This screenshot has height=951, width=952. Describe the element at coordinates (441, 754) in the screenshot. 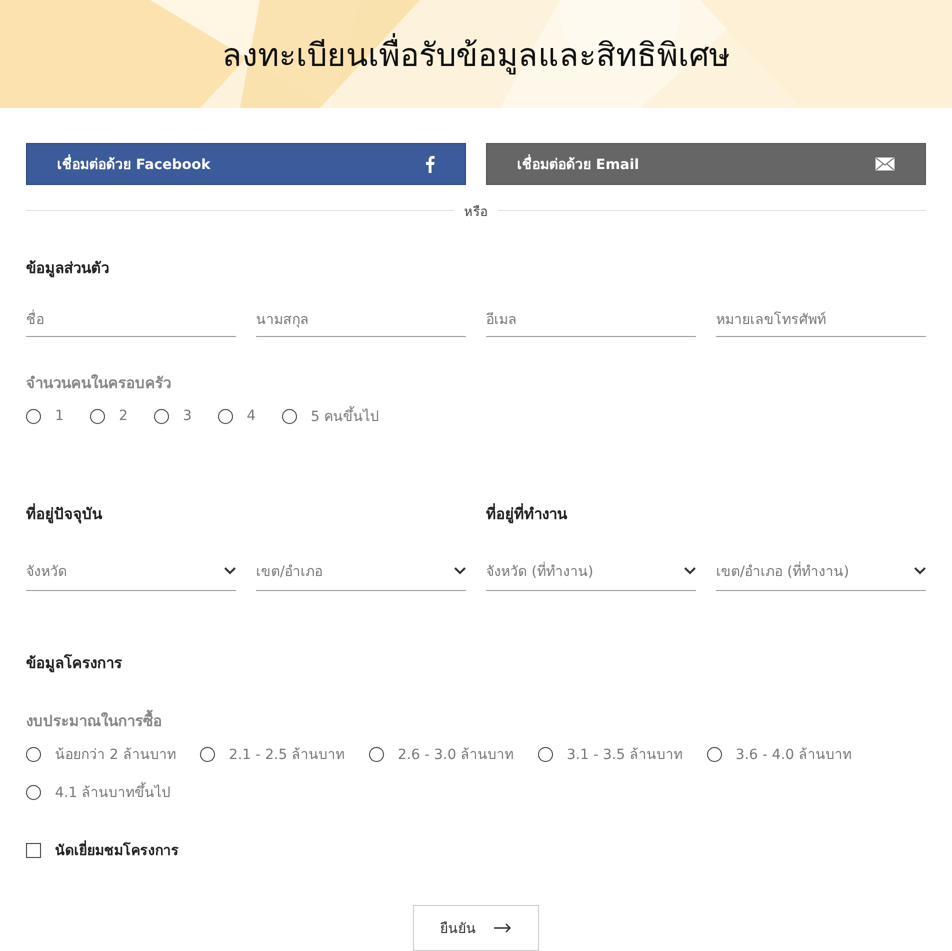

I see `radio-option: 2.6 - 3.0 ล้านบาท` at that location.